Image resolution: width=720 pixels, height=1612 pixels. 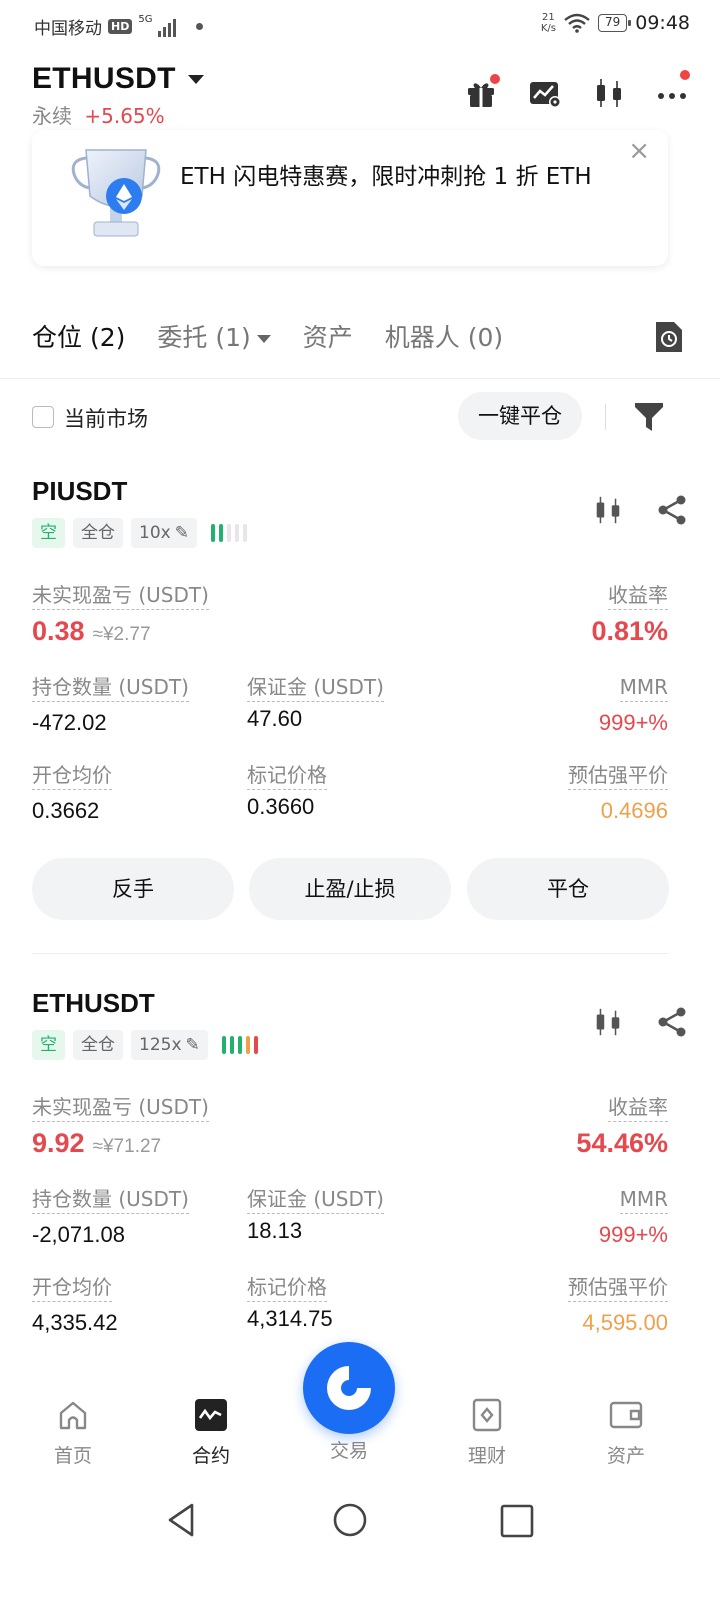 What do you see at coordinates (614, 23) in the screenshot?
I see `battery-icon: 79` at bounding box center [614, 23].